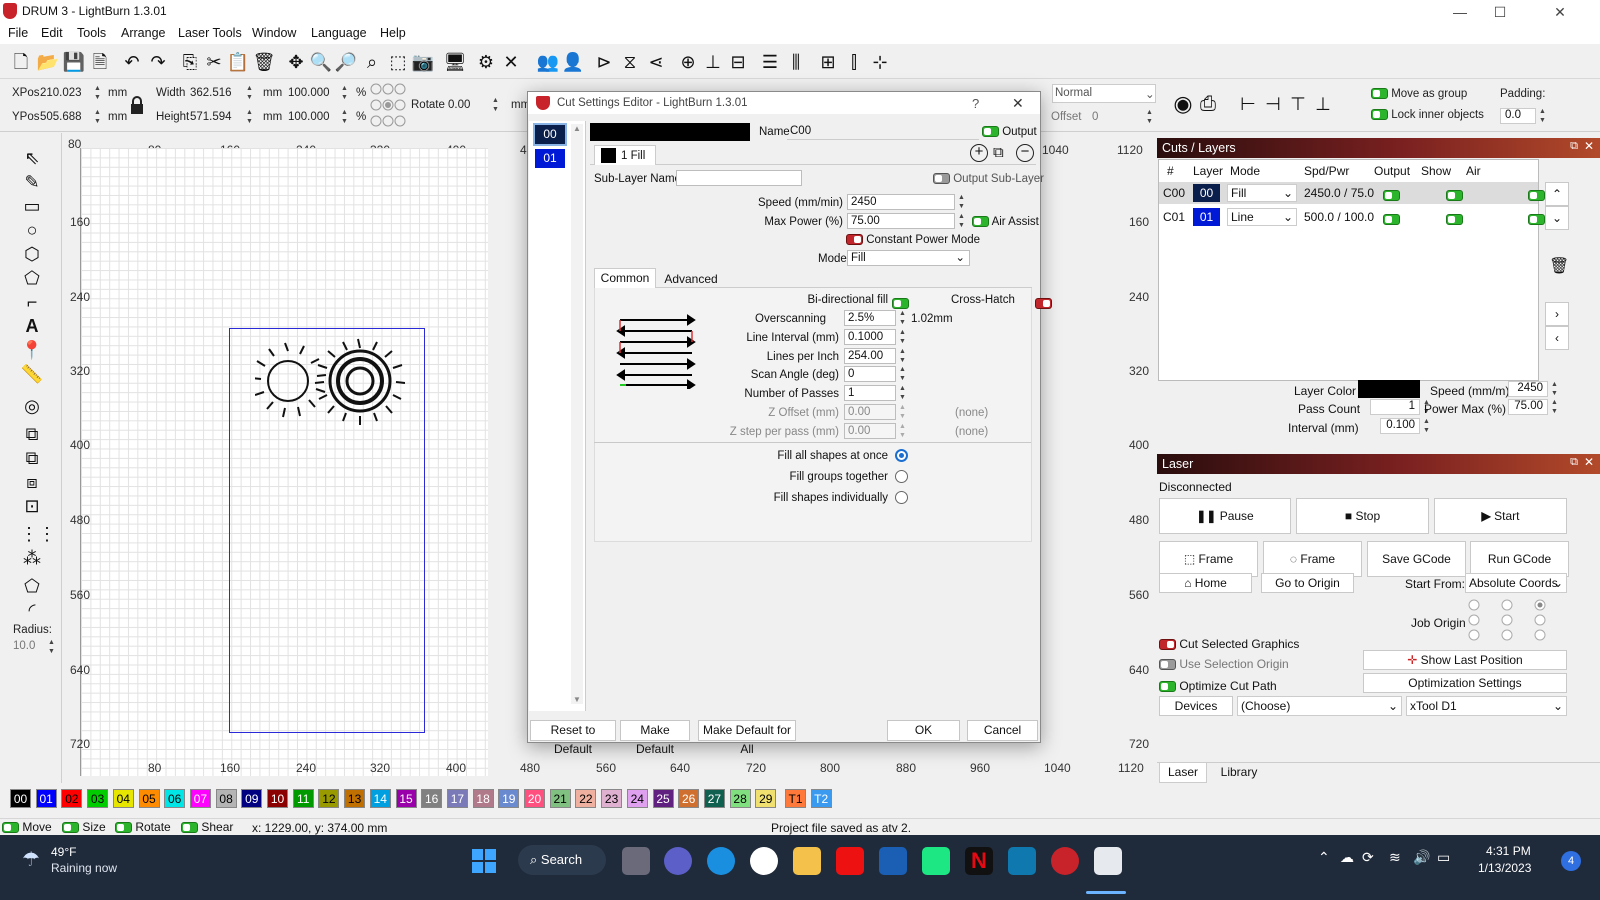  What do you see at coordinates (211, 117) in the screenshot?
I see `height-field: 571.594` at bounding box center [211, 117].